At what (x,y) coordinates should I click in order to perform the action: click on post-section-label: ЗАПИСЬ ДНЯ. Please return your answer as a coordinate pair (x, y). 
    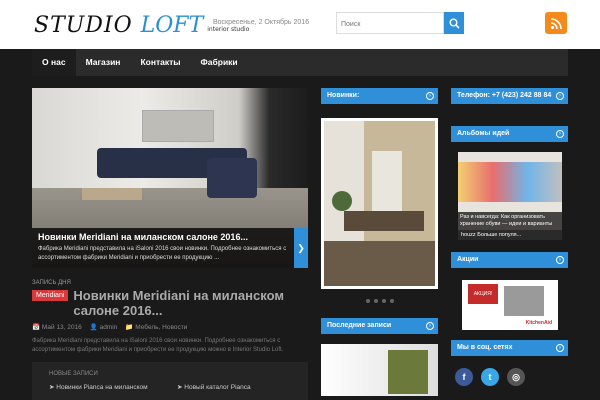
    Looking at the image, I should click on (51, 283).